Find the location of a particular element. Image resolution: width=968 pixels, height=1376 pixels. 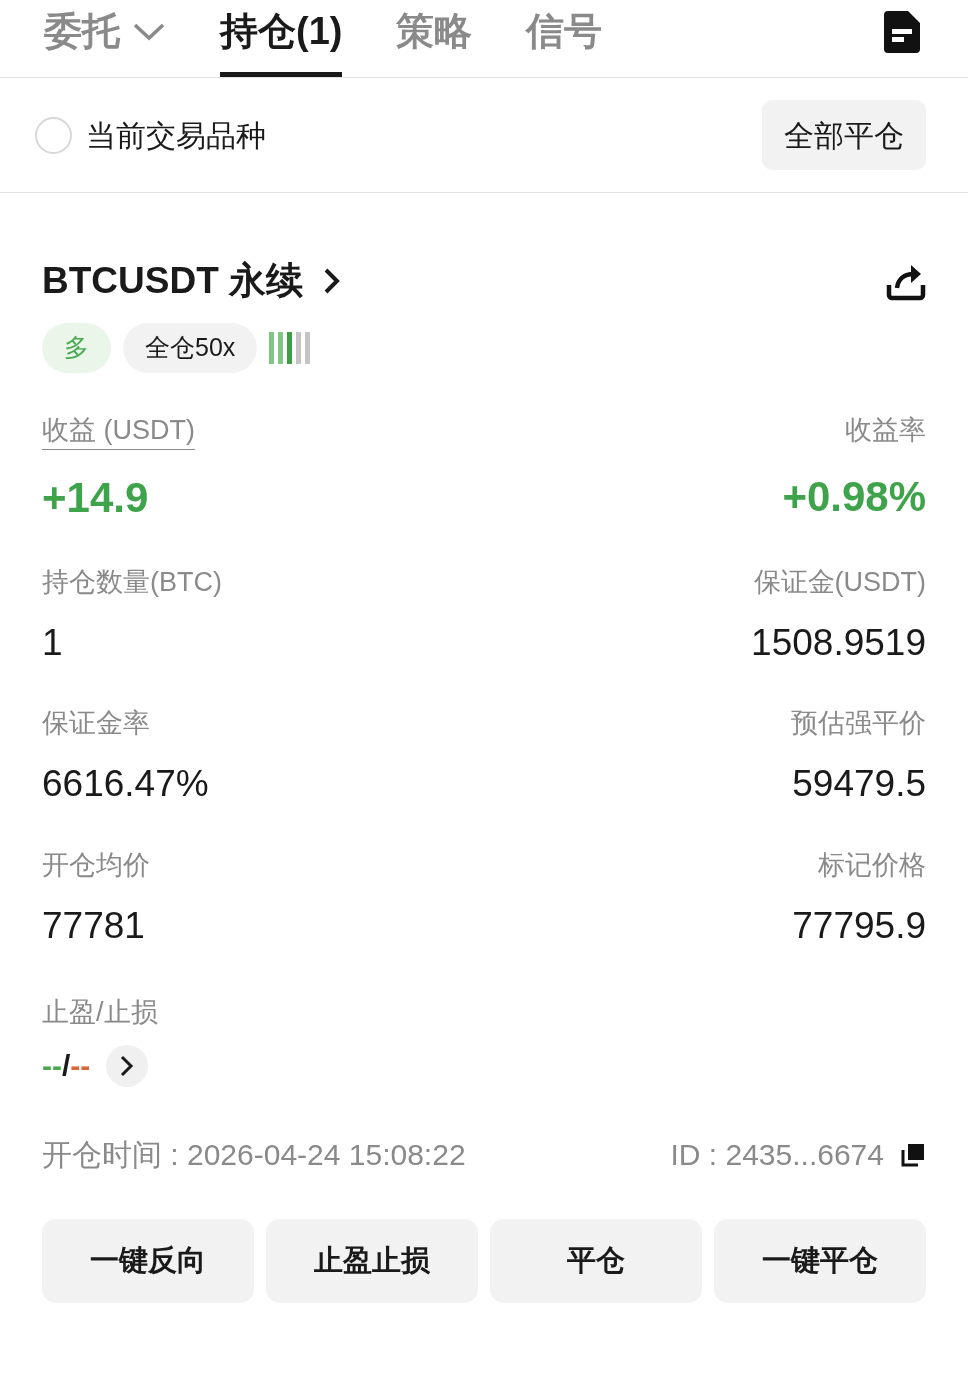

tab: 持仓(1) is located at coordinates (281, 38).